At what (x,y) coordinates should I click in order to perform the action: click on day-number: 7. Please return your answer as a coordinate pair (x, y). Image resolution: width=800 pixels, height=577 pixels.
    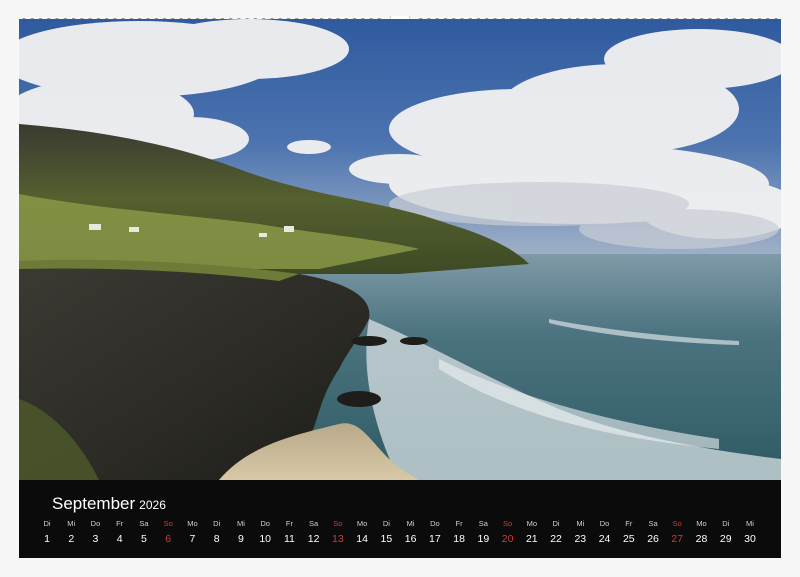
    Looking at the image, I should click on (192, 539).